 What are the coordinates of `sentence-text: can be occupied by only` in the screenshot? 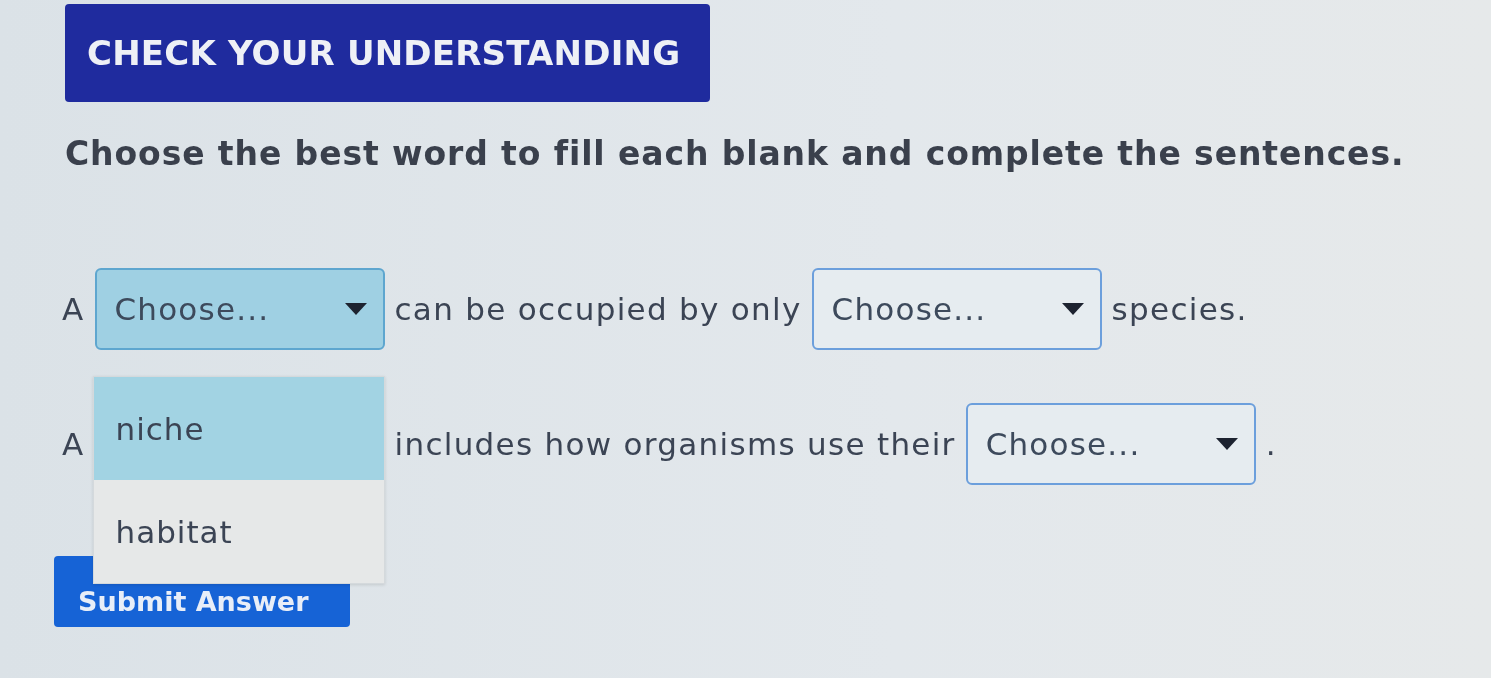 It's located at (598, 309).